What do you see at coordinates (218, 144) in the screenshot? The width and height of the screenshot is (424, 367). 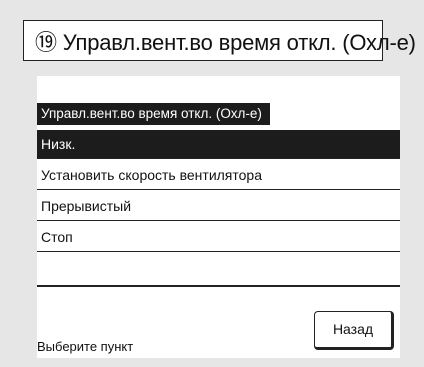 I see `menu-item-low: Низк.` at bounding box center [218, 144].